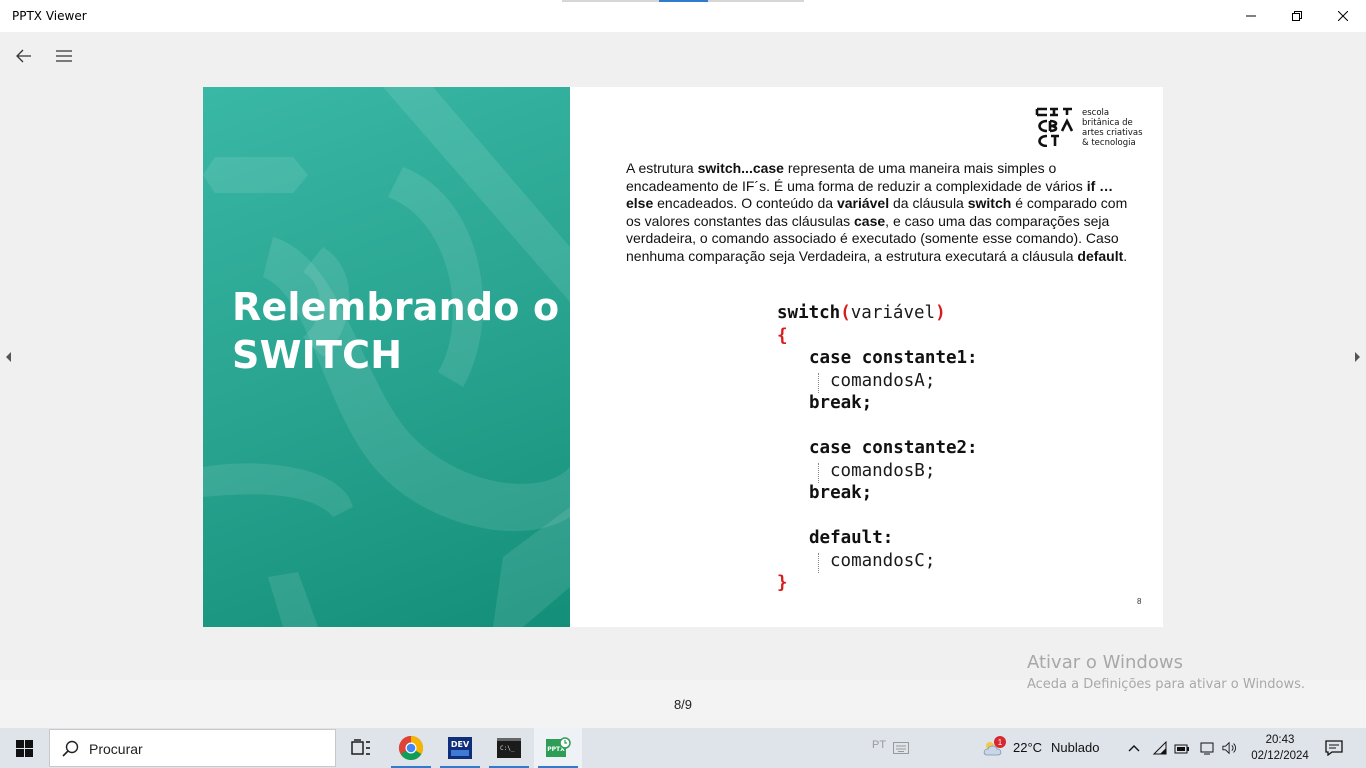  I want to click on svg-text: C:\_, so click(507, 748).